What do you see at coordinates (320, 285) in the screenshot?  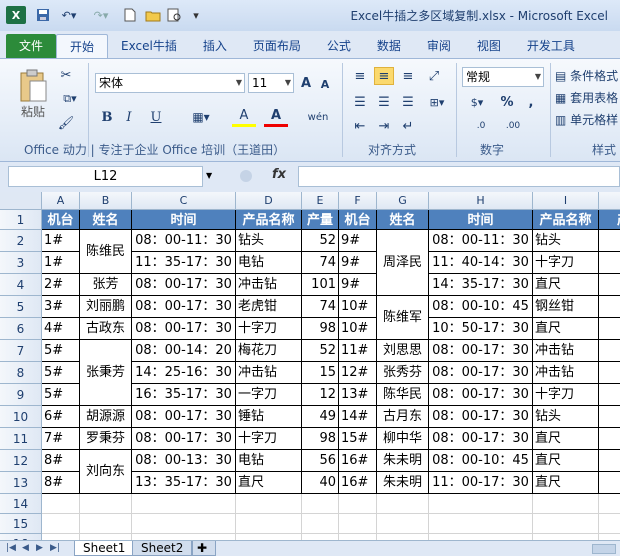 I see `output-cell: 101` at bounding box center [320, 285].